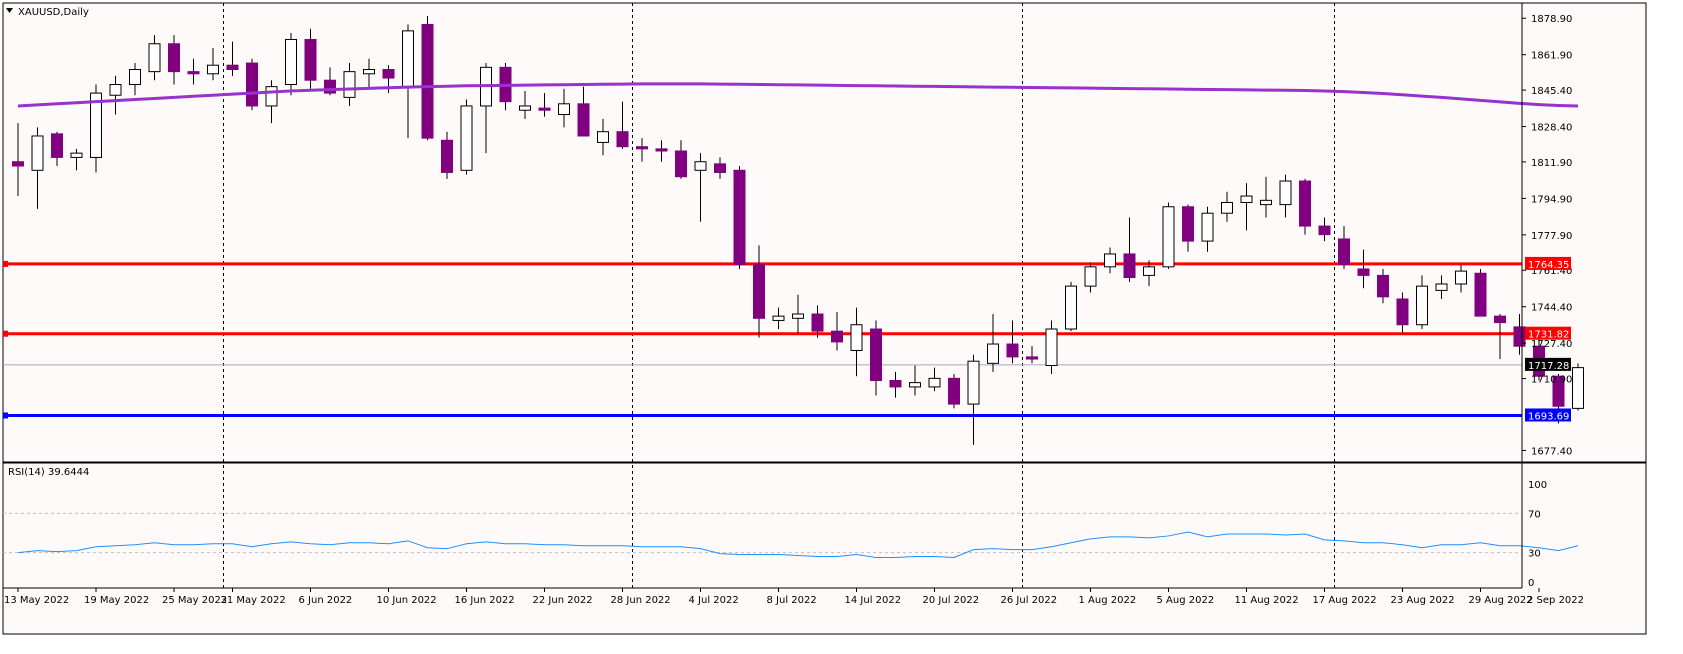 The width and height of the screenshot is (1683, 654). What do you see at coordinates (1029, 600) in the screenshot?
I see `date-tick-label: 26 Jul 2022` at bounding box center [1029, 600].